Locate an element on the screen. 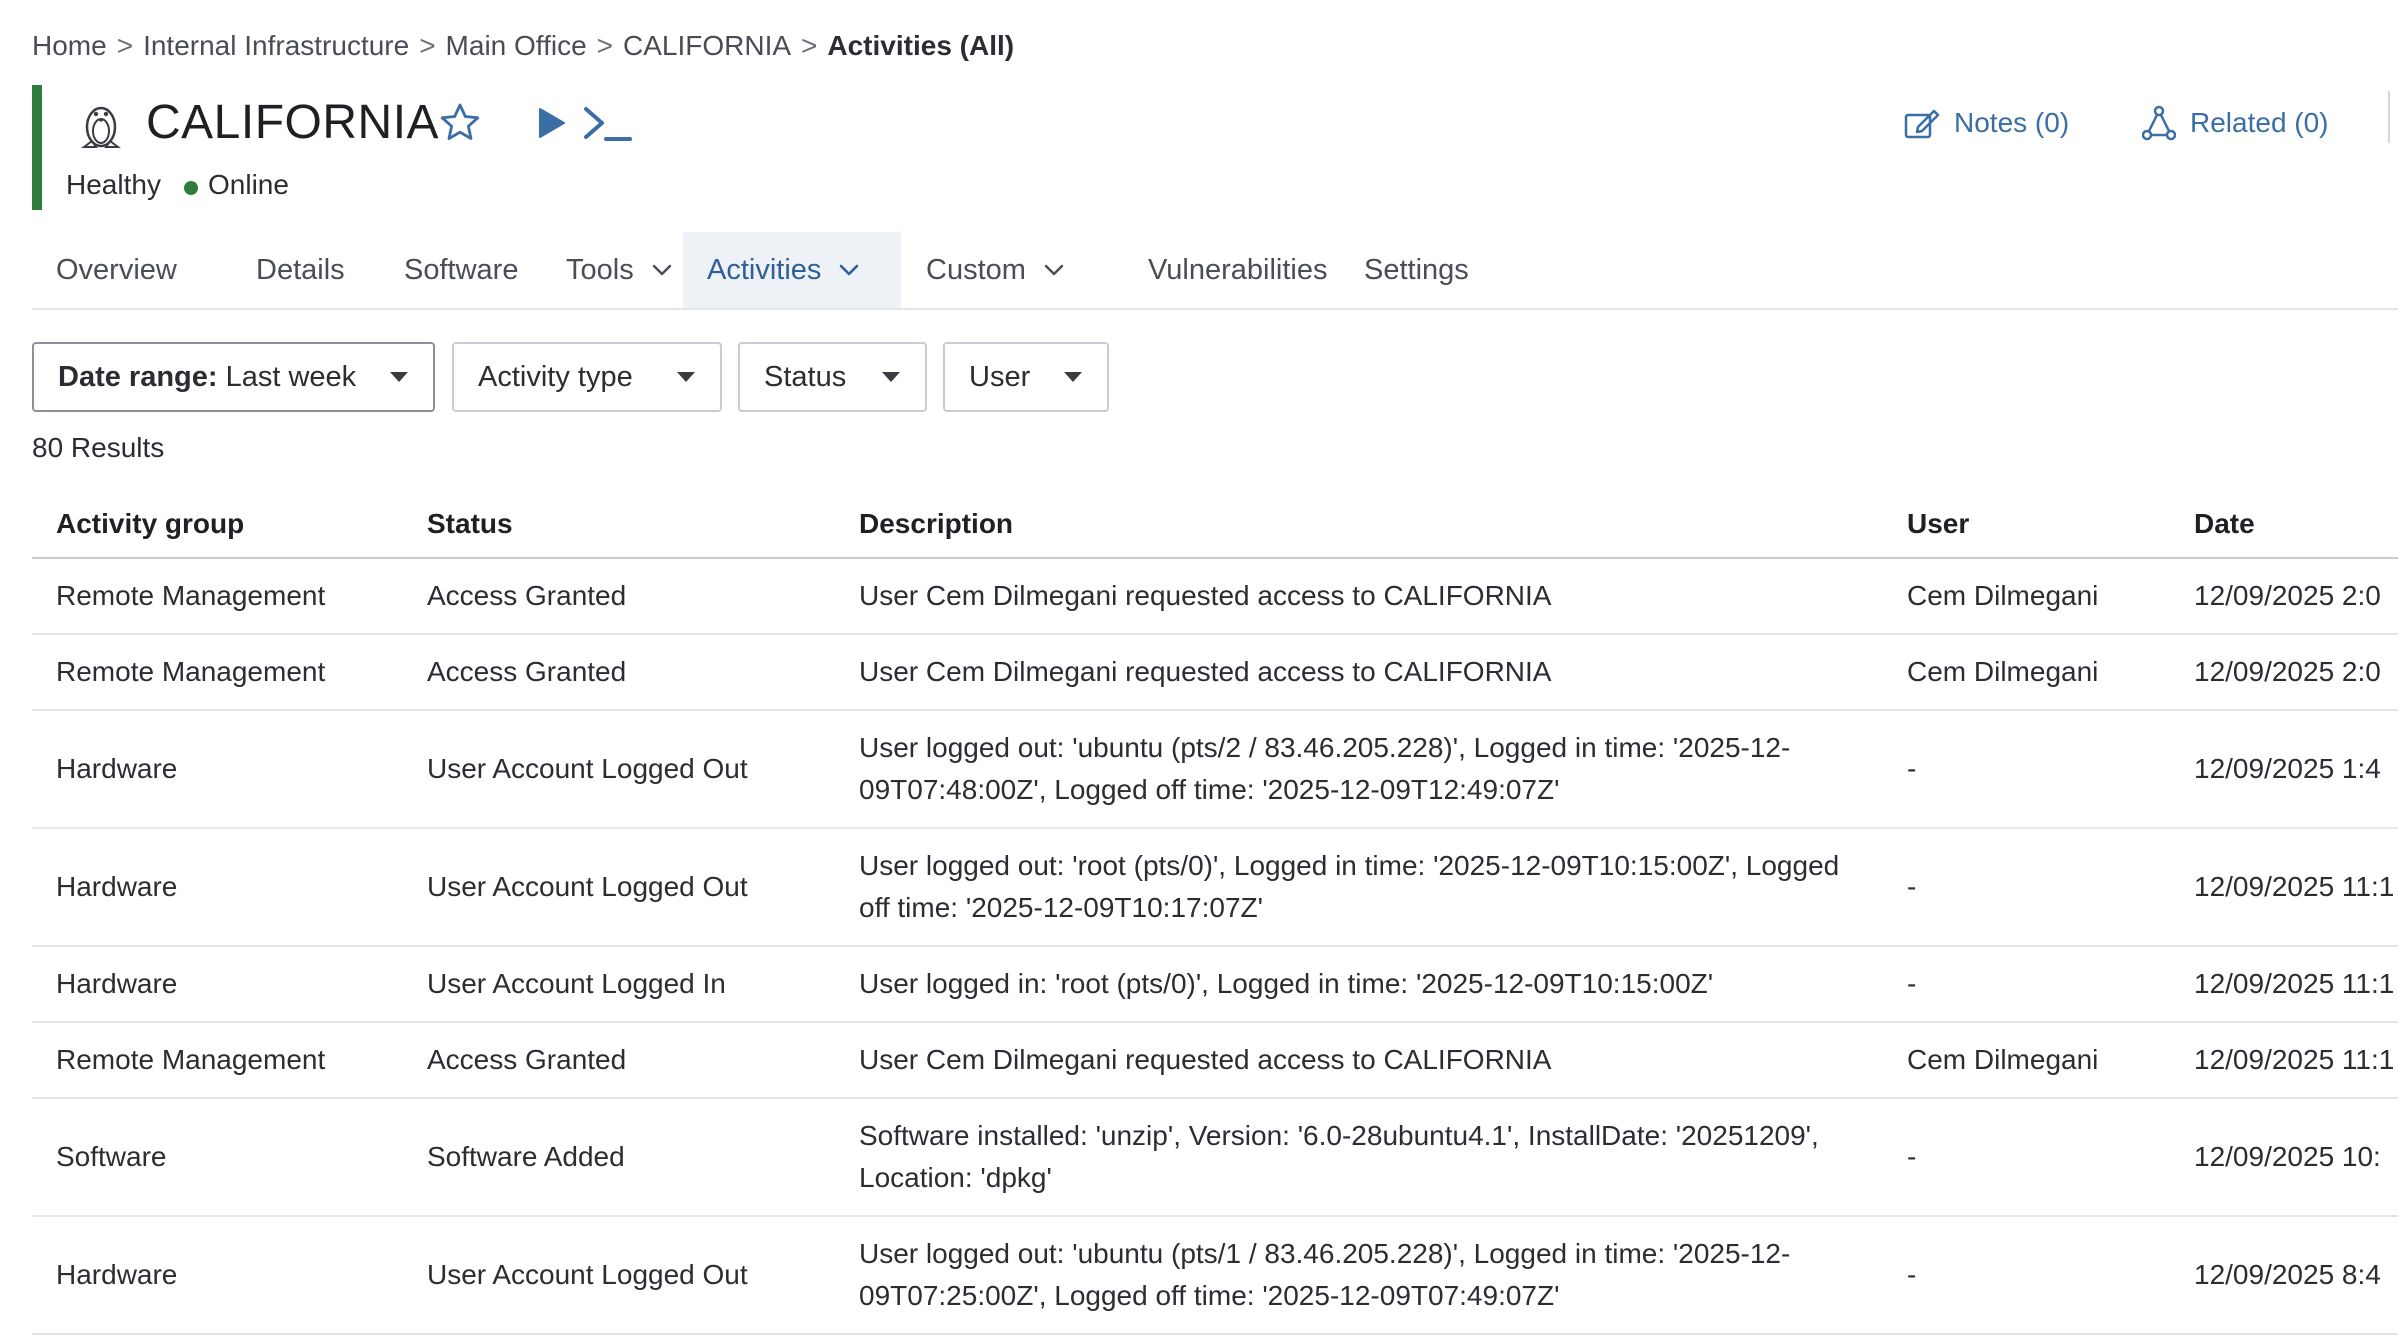  related-button: Related (0) is located at coordinates (2235, 123).